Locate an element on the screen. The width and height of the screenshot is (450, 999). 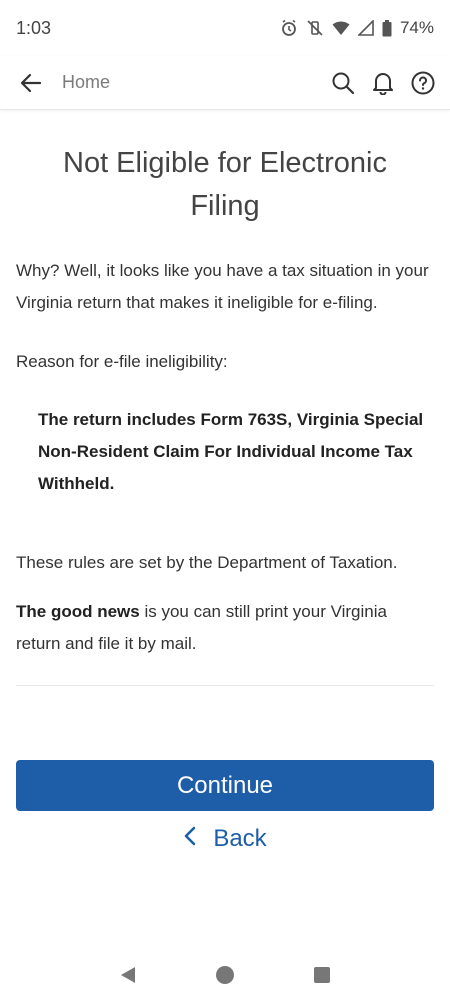
nav-home-icon is located at coordinates (225, 975).